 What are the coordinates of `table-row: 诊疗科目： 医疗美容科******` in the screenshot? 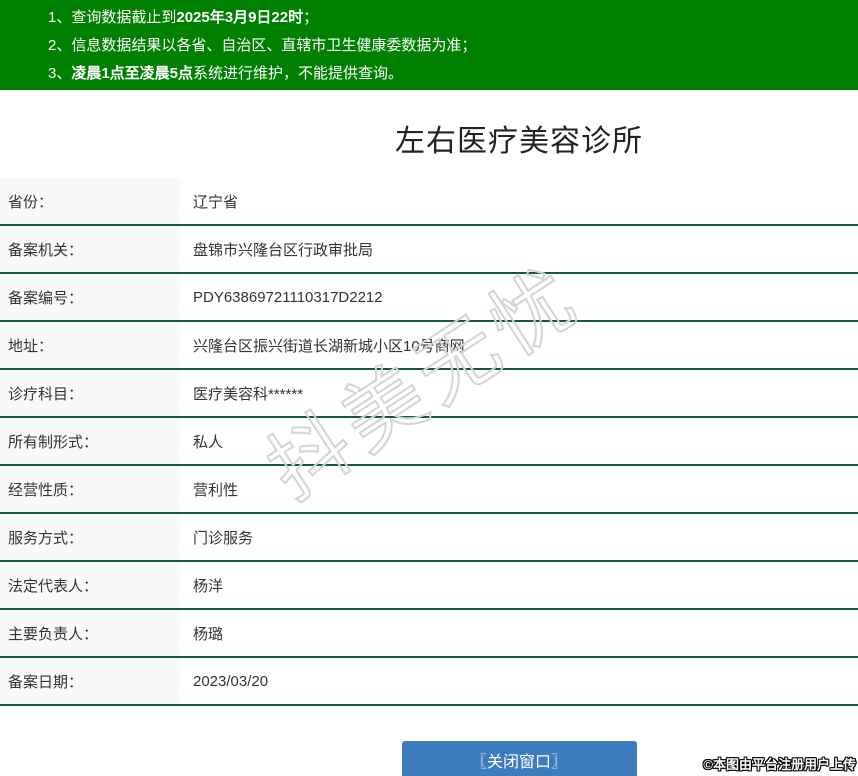 It's located at (429, 393).